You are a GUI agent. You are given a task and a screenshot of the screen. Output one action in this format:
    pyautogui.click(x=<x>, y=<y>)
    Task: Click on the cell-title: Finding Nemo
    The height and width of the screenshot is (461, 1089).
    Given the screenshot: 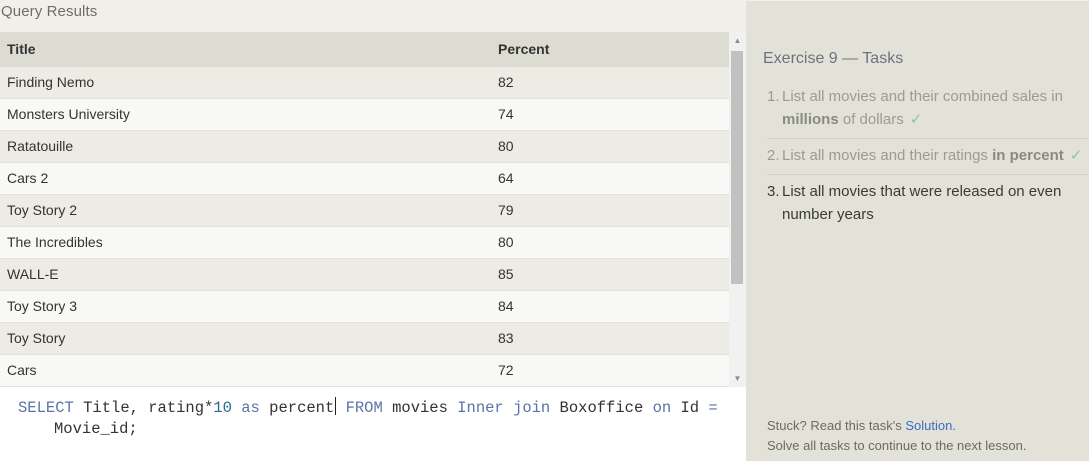 What is the action you would take?
    pyautogui.click(x=245, y=82)
    